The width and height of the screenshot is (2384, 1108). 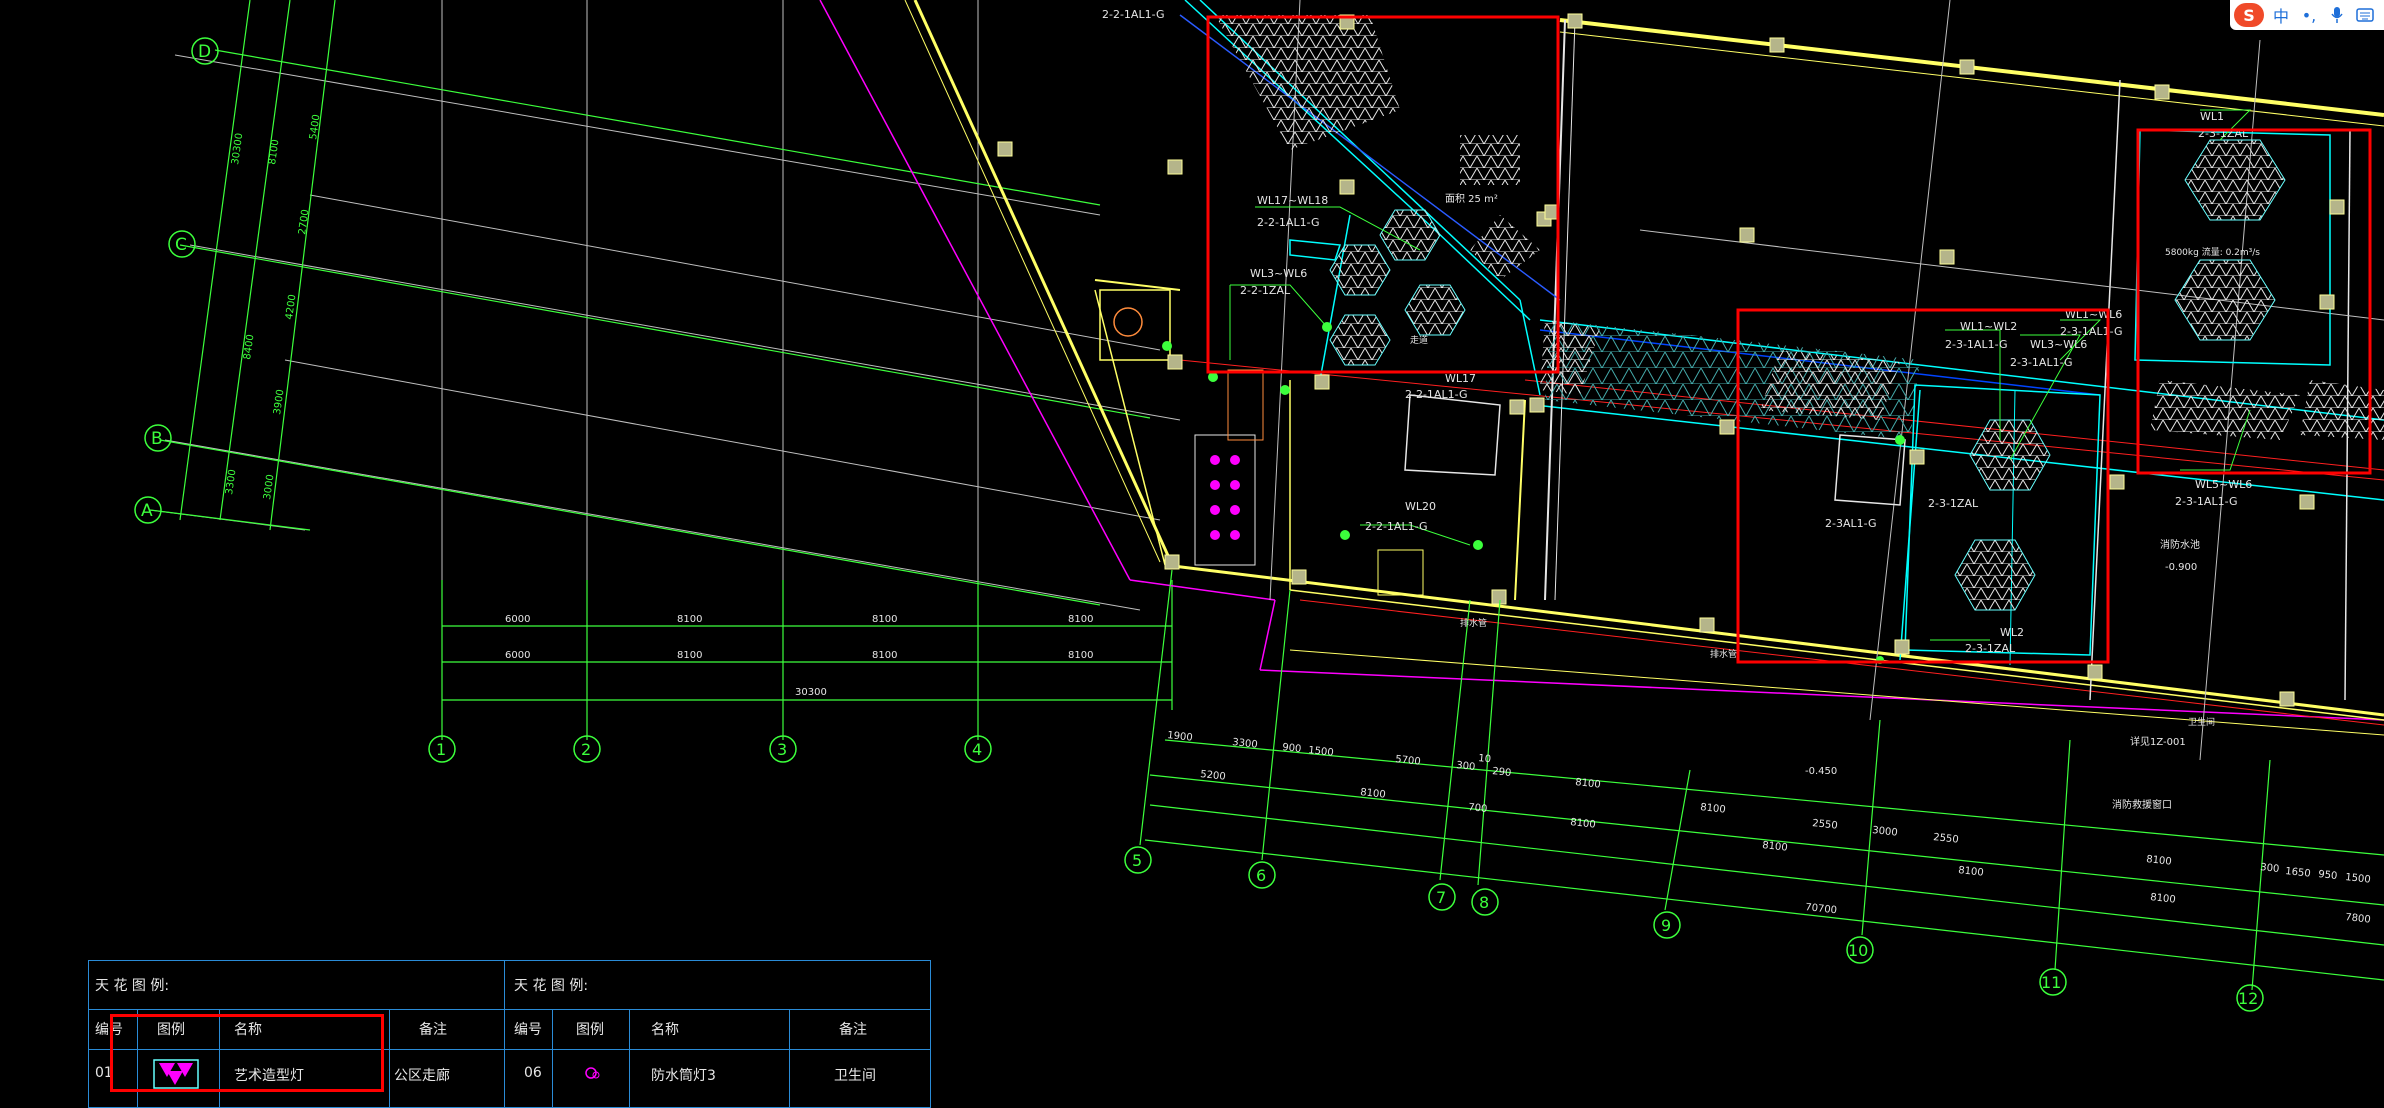 I want to click on svg-text: 700, so click(x=1478, y=808).